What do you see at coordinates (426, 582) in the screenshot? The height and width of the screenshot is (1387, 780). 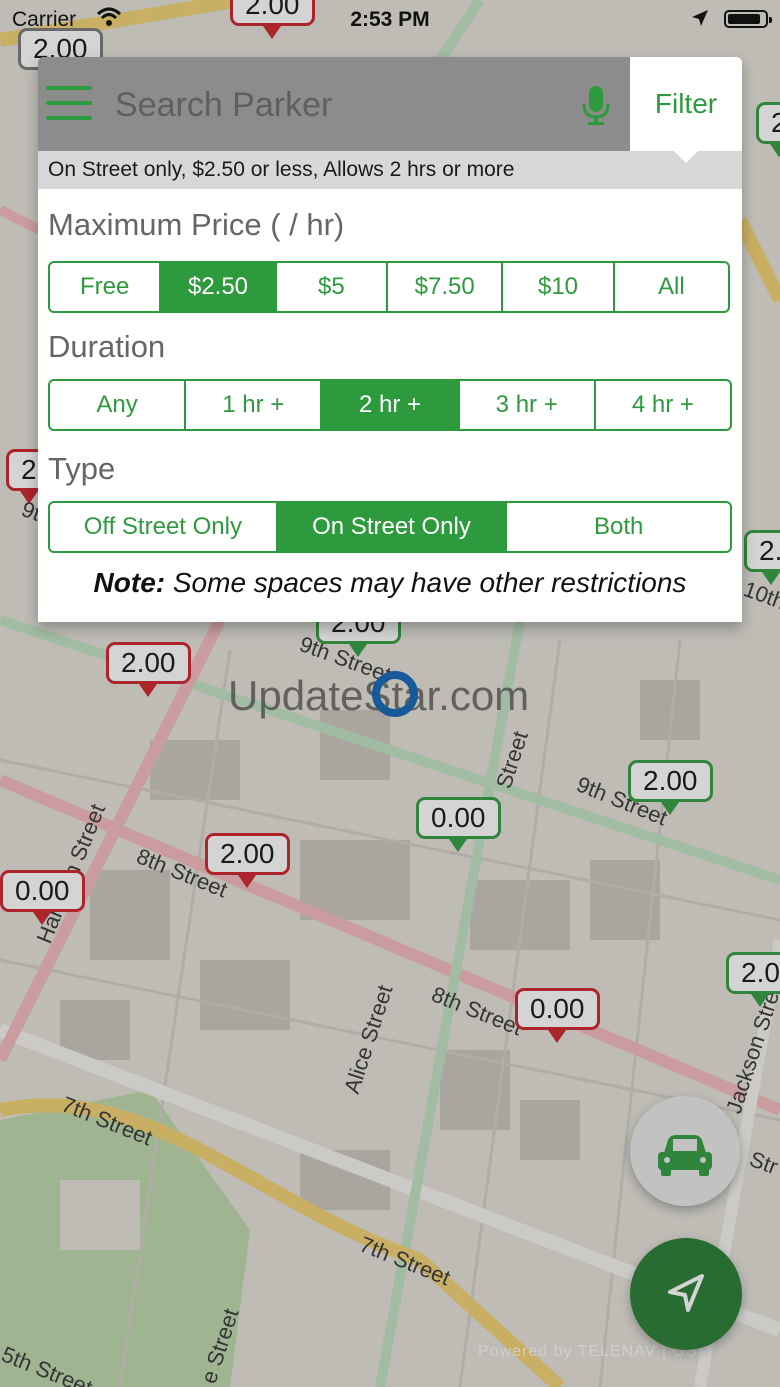 I see `note-text: Some spaces may have other restrictions` at bounding box center [426, 582].